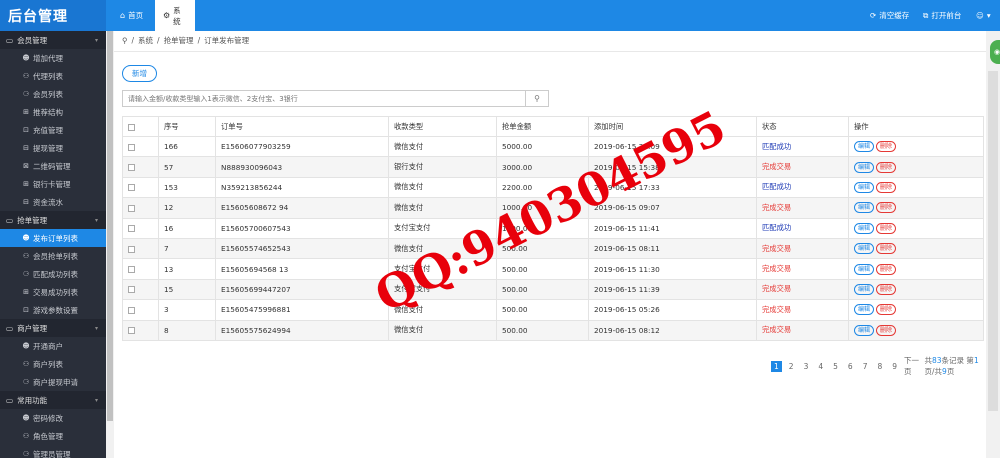 The image size is (1000, 458). I want to click on breadcrumb-item: 系统, so click(145, 40).